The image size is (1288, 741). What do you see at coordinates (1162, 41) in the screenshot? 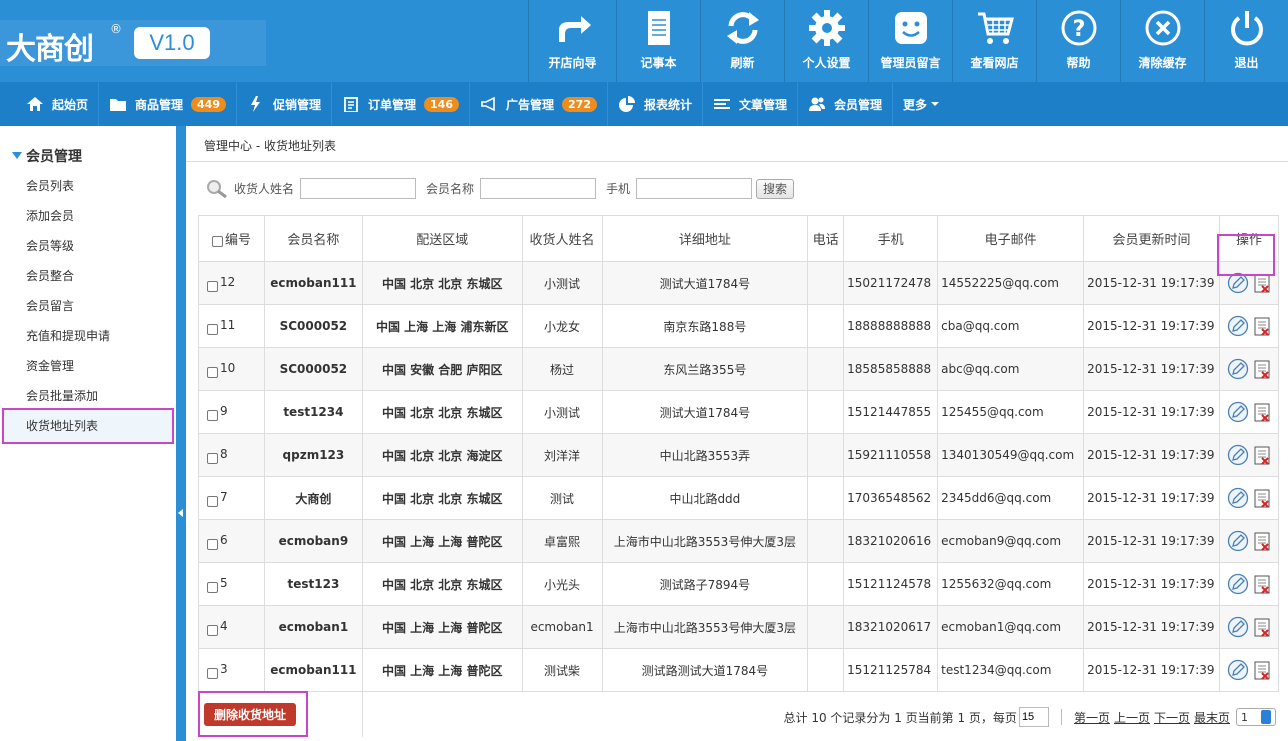
I see `top-btn-clear-cache: 清除缓存` at bounding box center [1162, 41].